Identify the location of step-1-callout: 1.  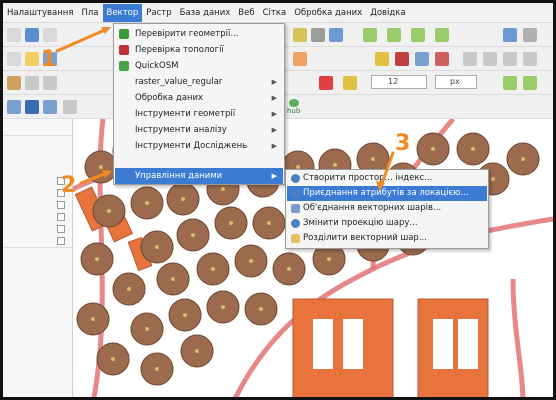
(49, 59).